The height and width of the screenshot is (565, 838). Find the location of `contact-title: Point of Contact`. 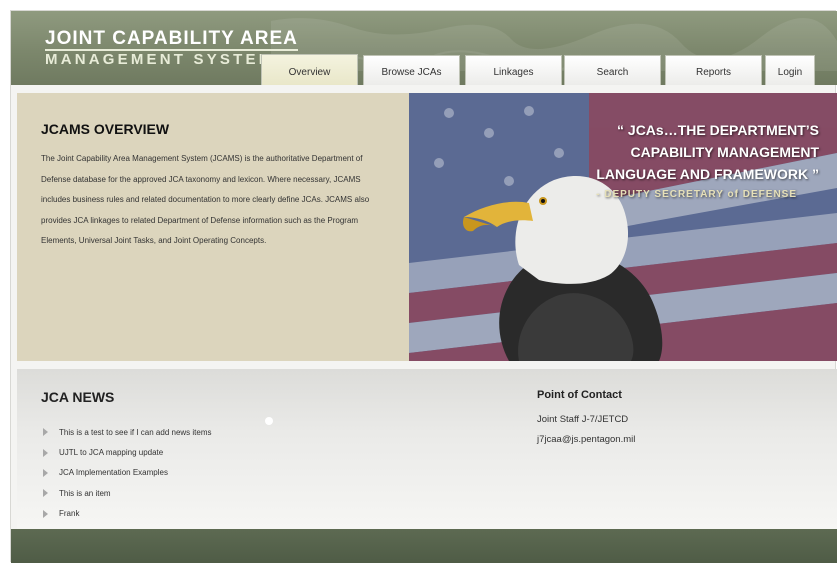

contact-title: Point of Contact is located at coordinates (579, 395).